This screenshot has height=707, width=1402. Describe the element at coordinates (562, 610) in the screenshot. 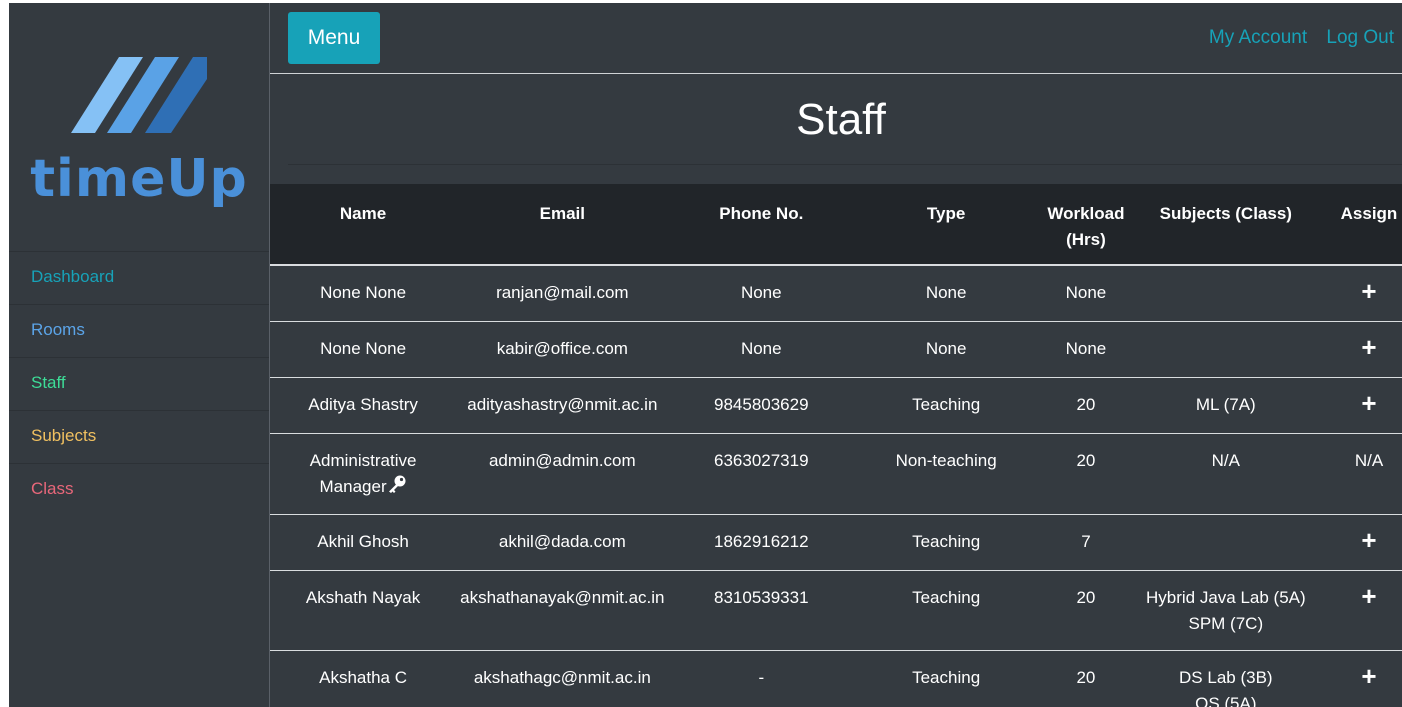

I see `email-cell: akshathanayak@nmit.ac.in` at that location.